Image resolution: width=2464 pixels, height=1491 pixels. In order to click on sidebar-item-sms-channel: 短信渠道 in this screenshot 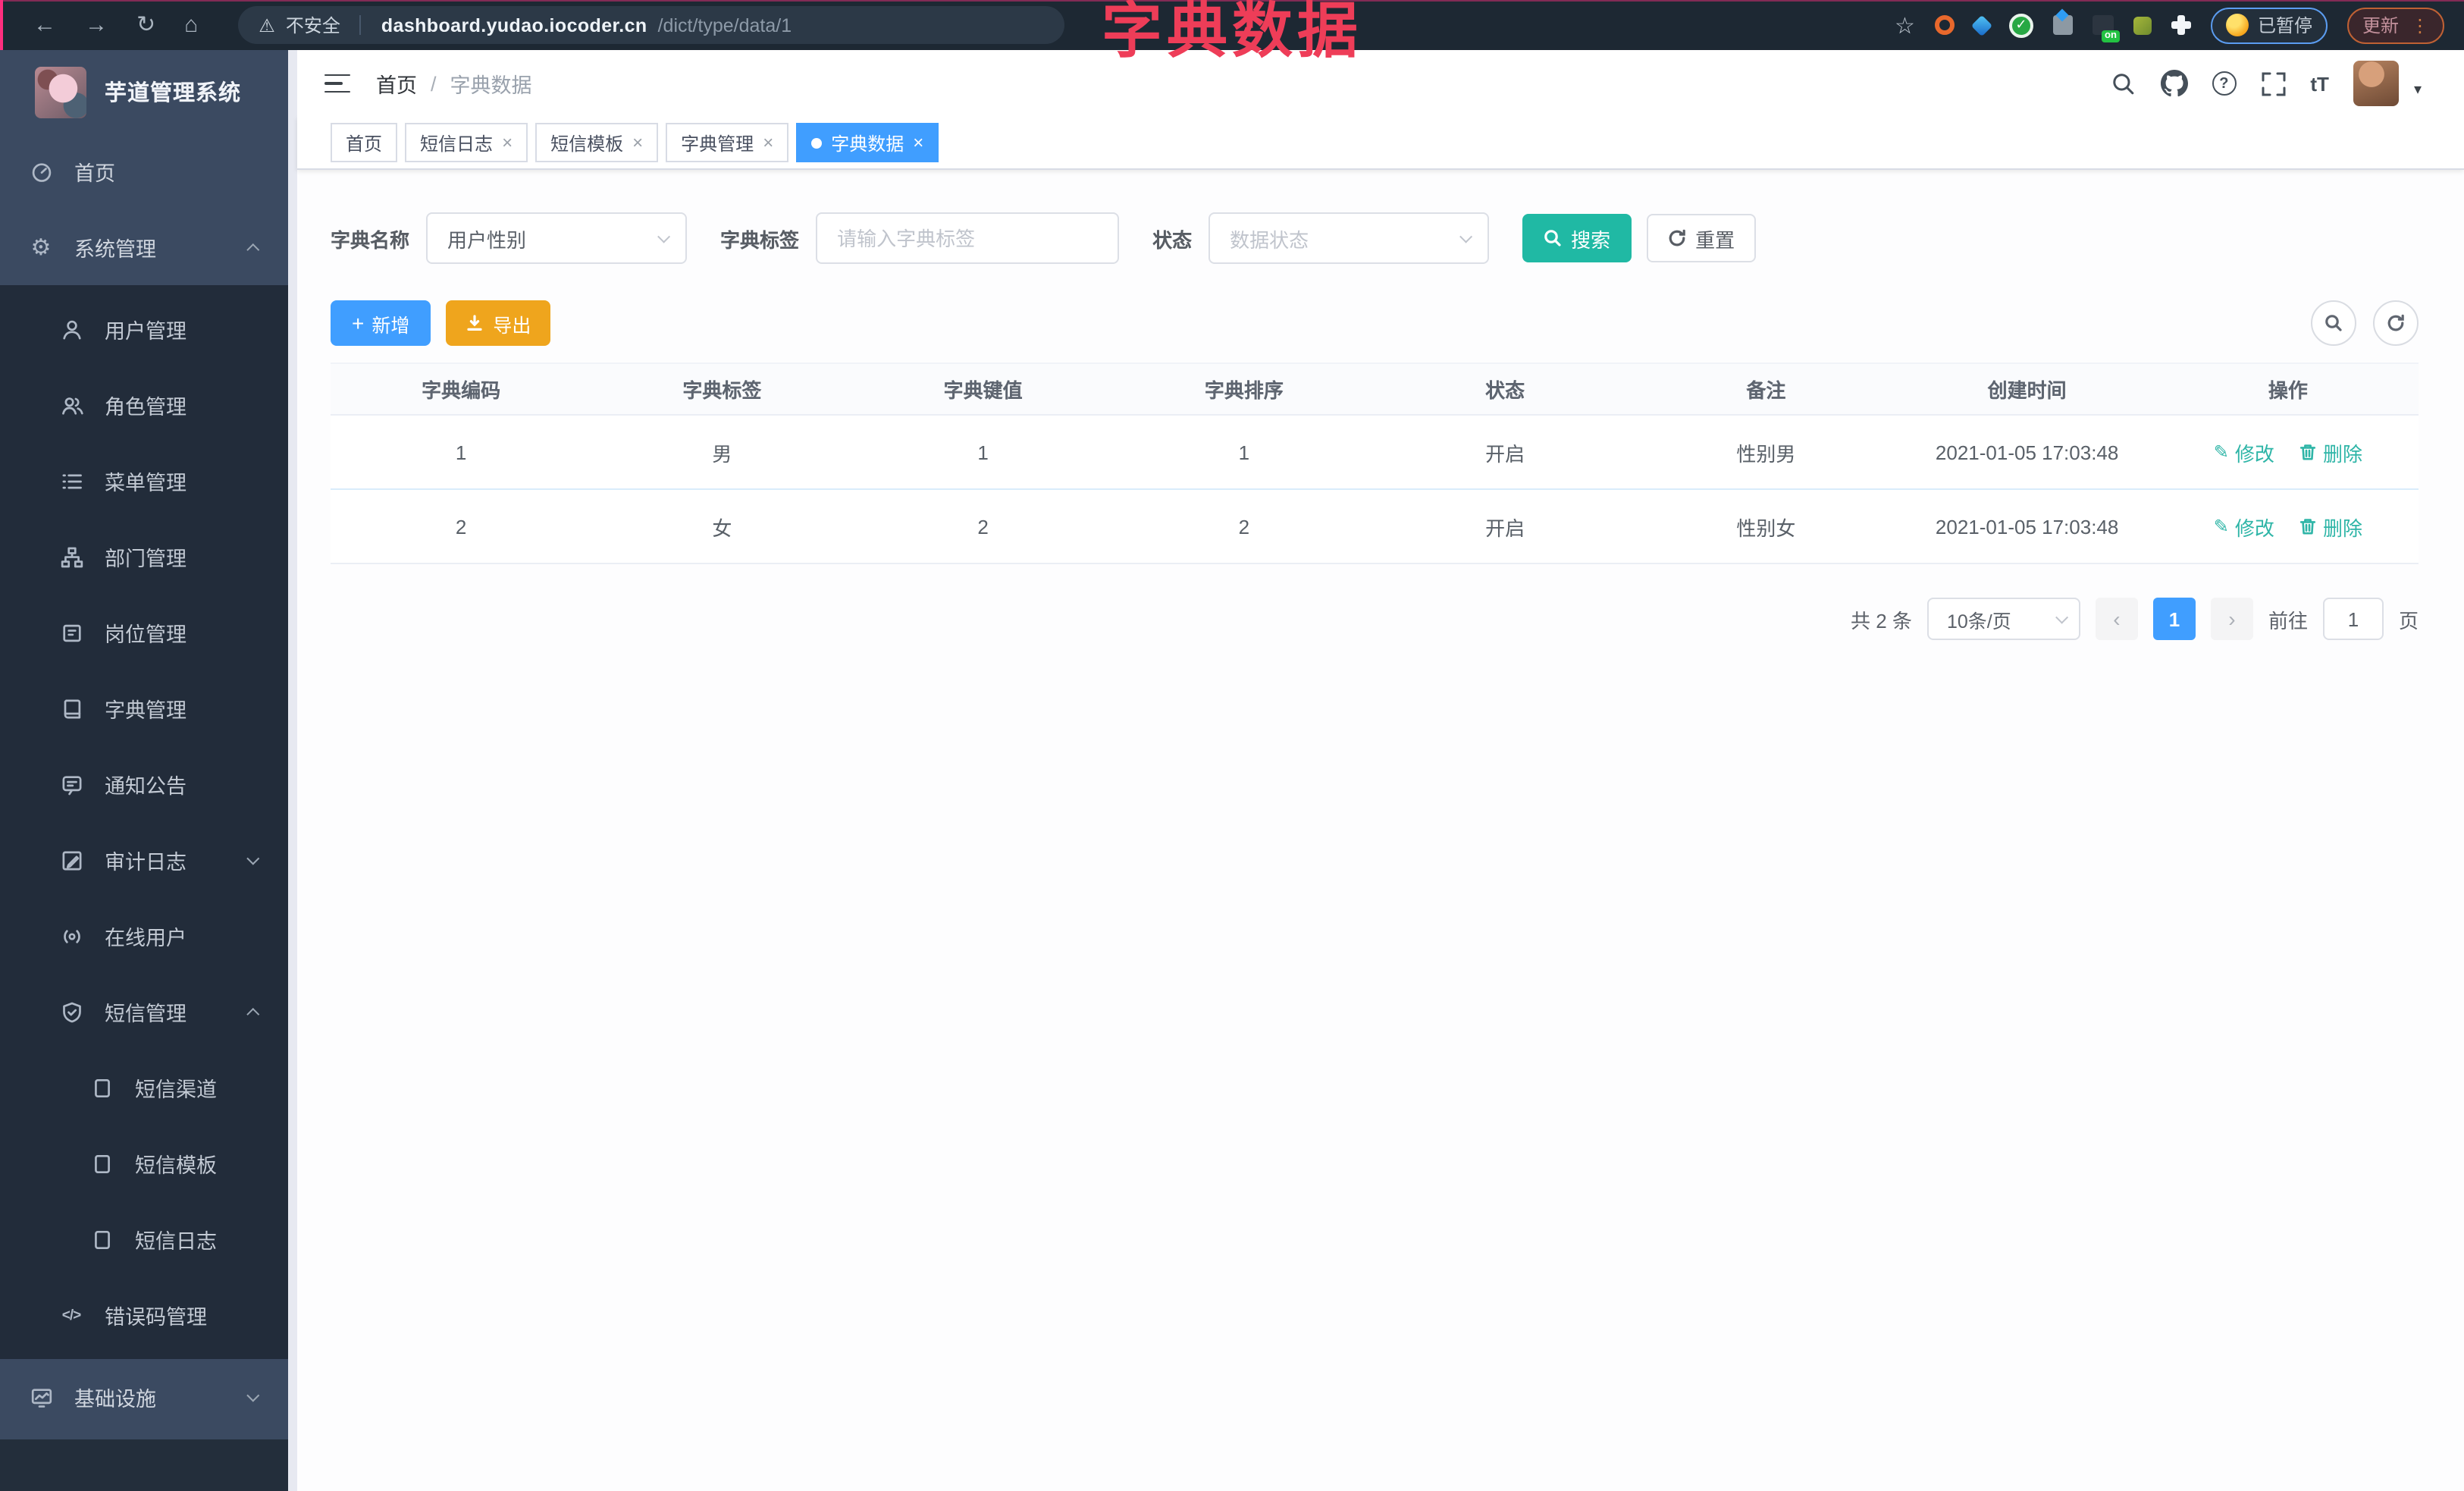, I will do `click(144, 1087)`.